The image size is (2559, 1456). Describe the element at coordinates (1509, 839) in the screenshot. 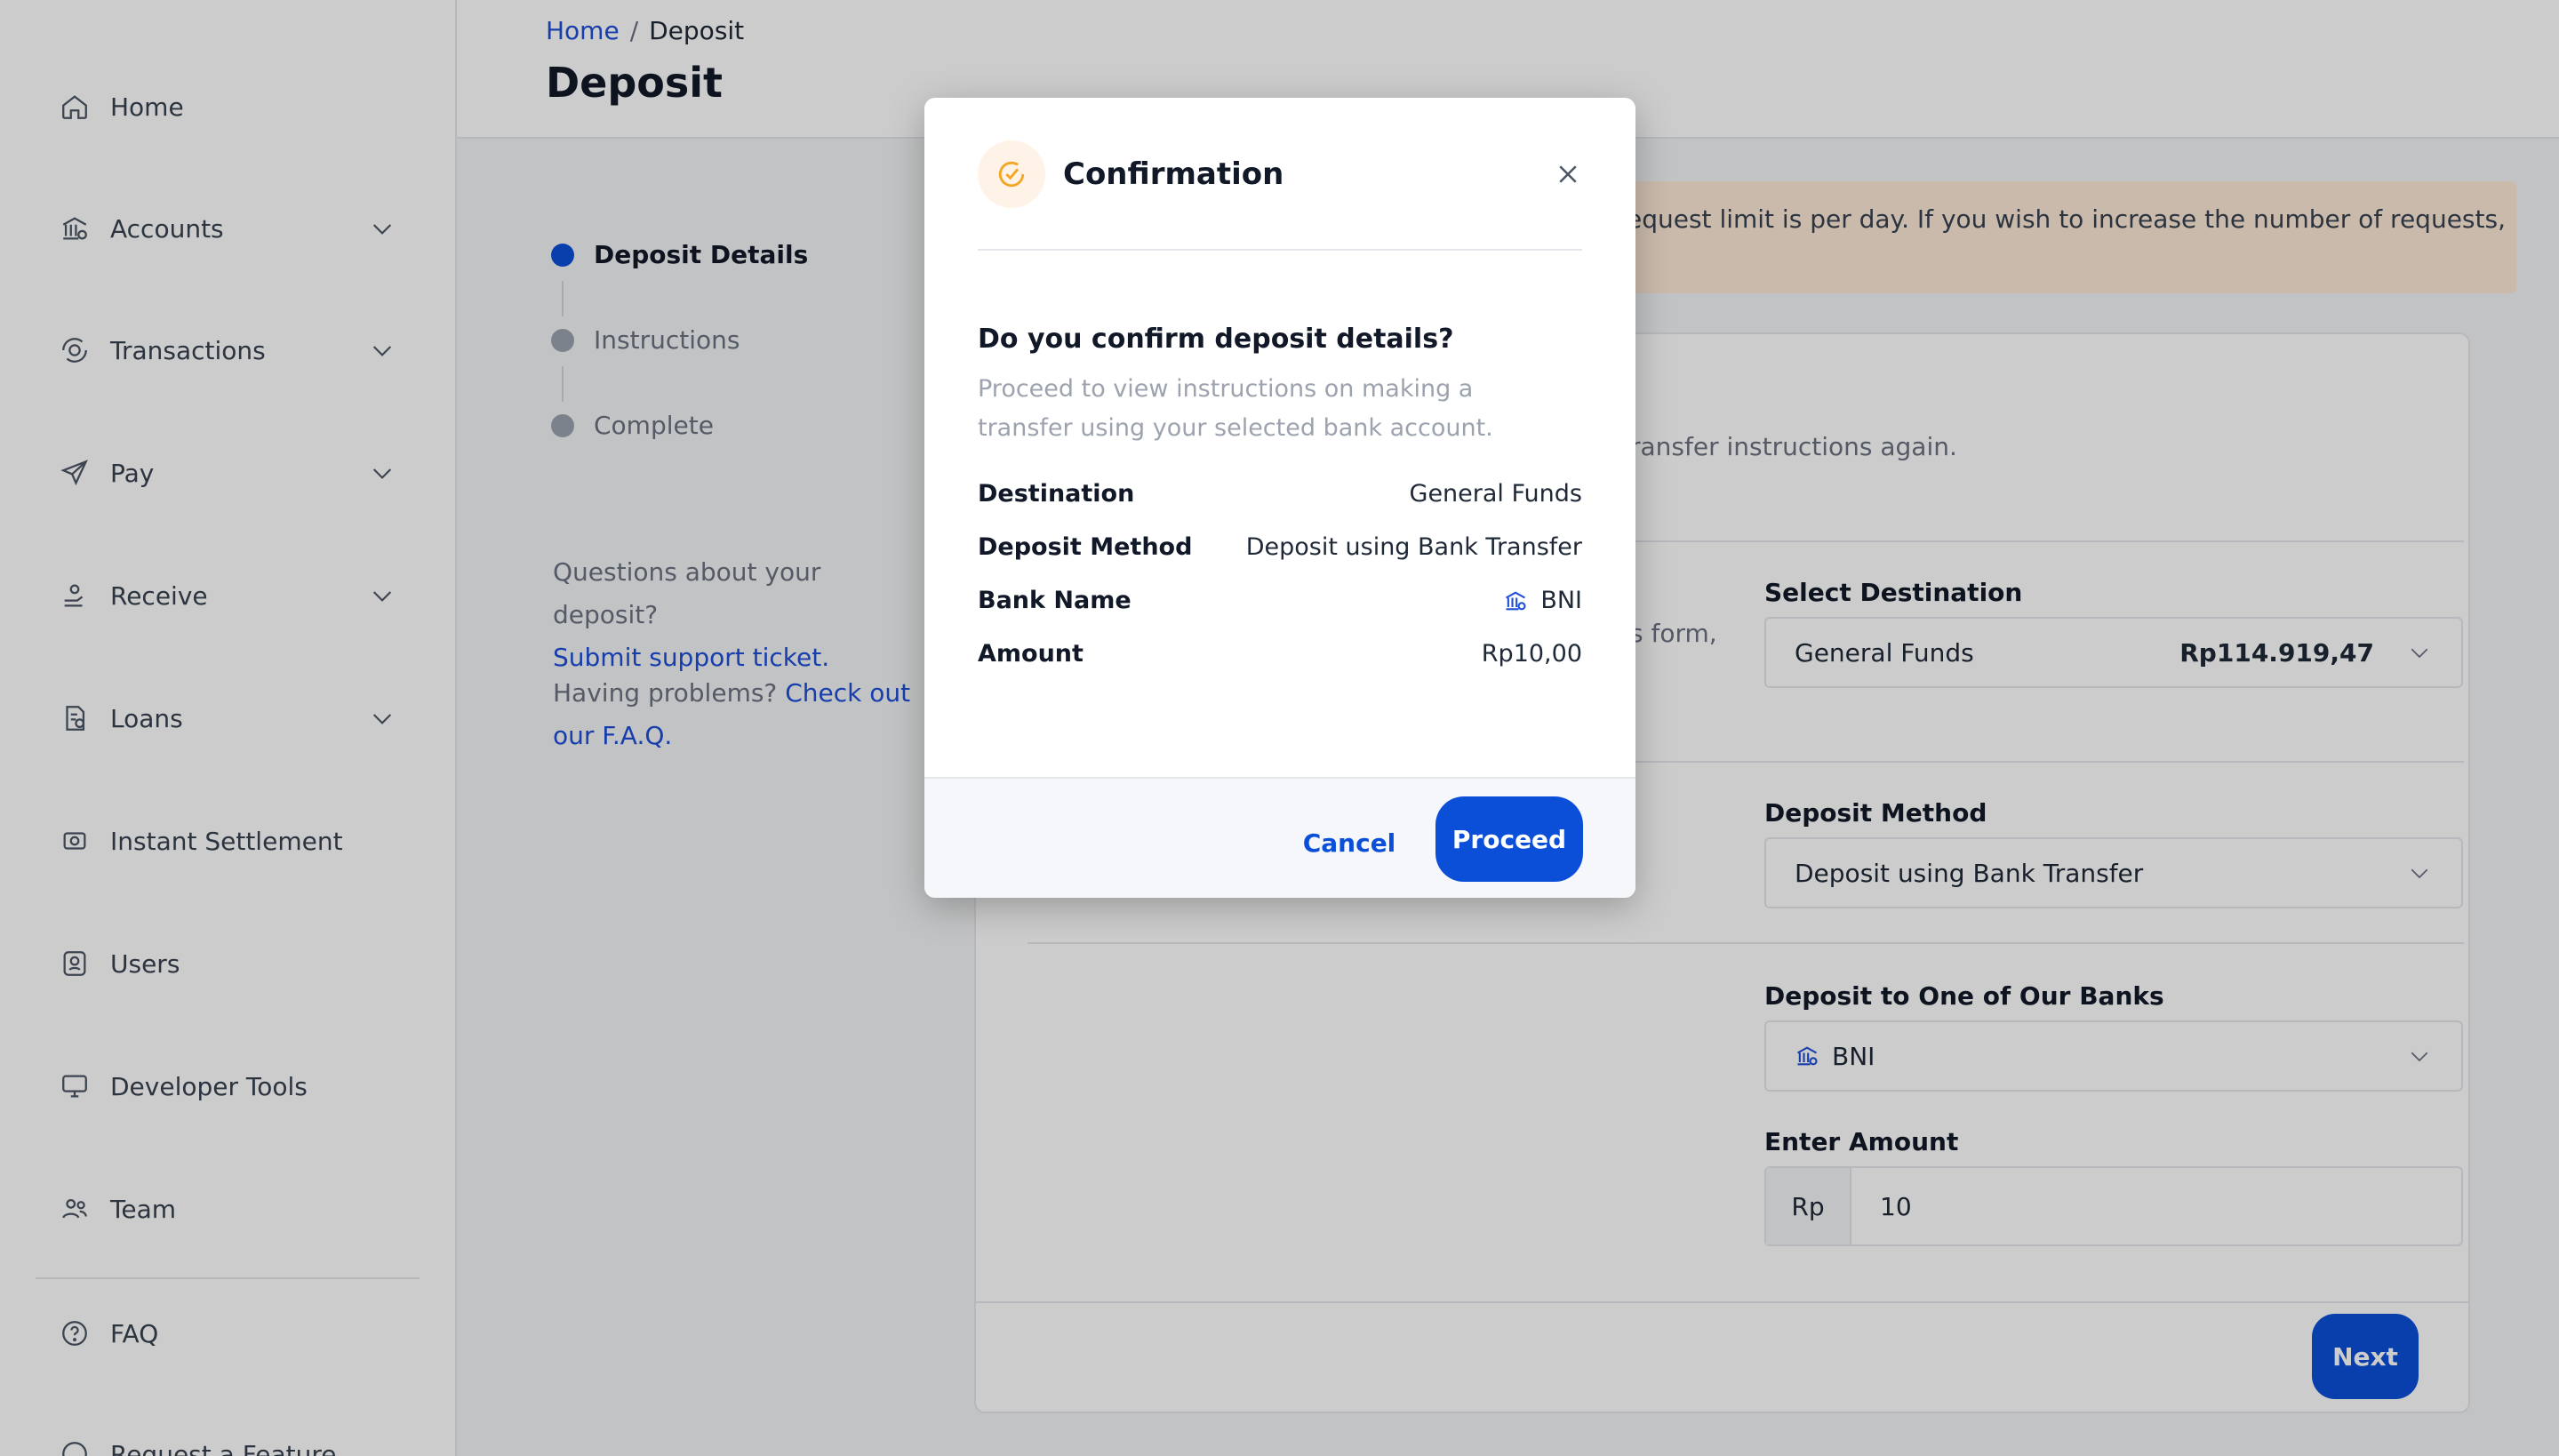

I see `proceed-button: Proceed` at that location.